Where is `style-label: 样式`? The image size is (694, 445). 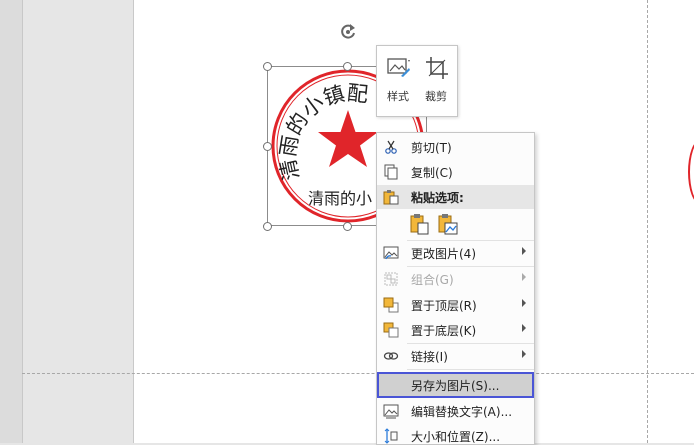 style-label: 样式 is located at coordinates (398, 96).